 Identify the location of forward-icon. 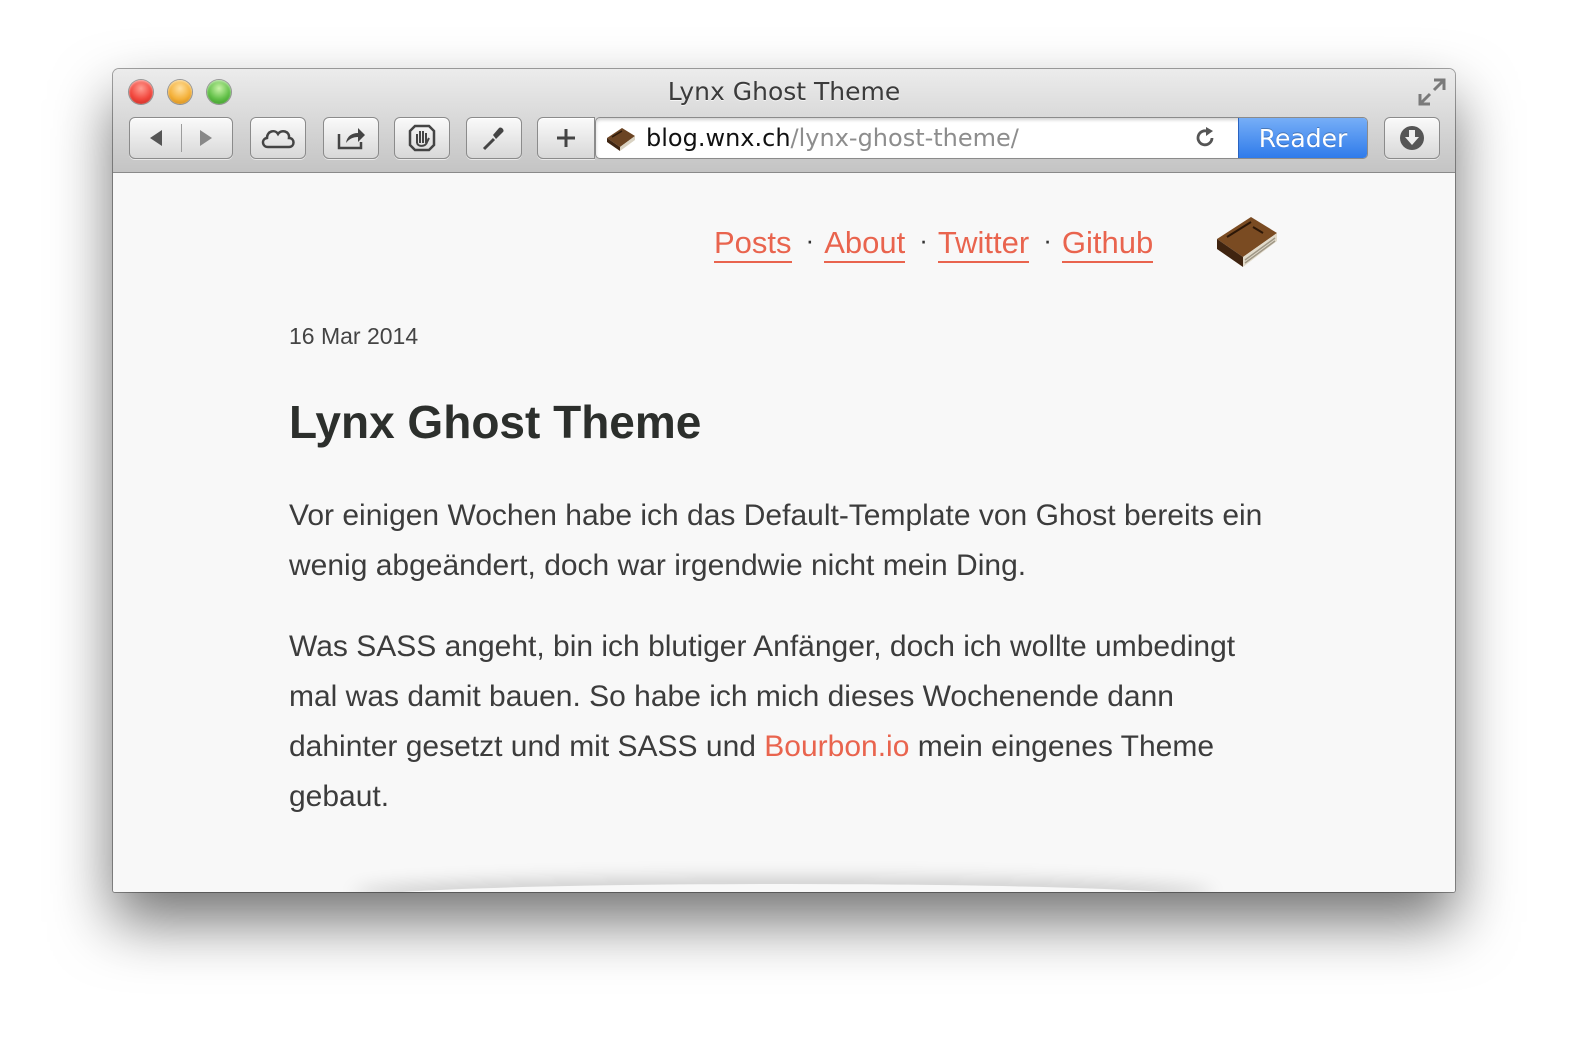
(206, 138).